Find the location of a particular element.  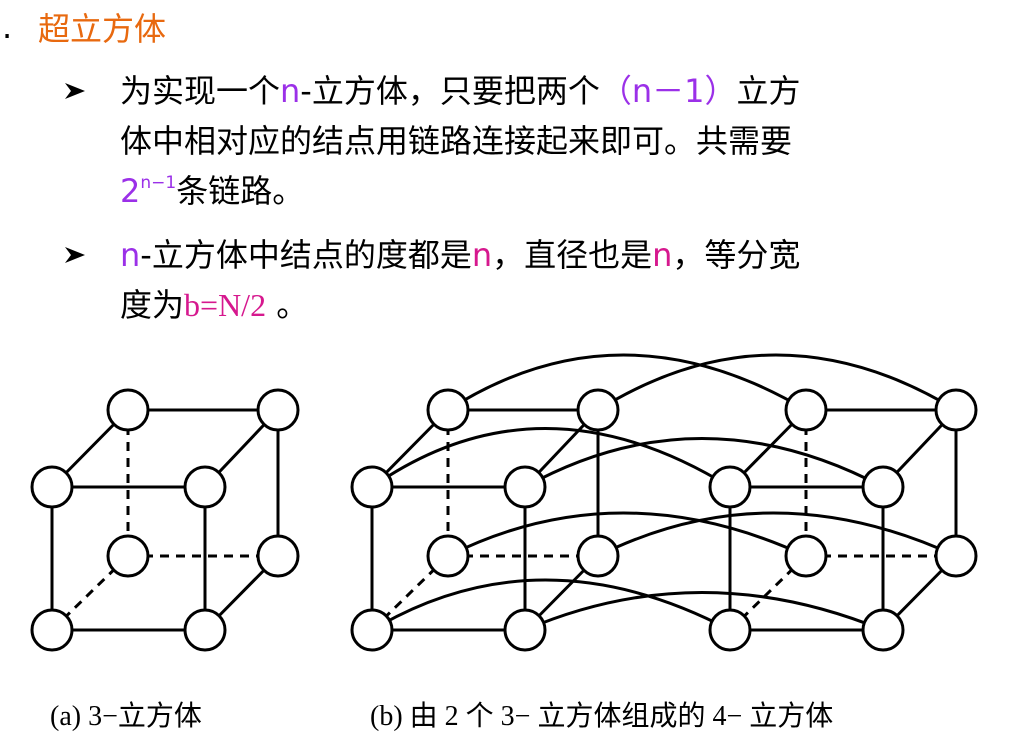

text-run: ，等分宽 is located at coordinates (736, 255).